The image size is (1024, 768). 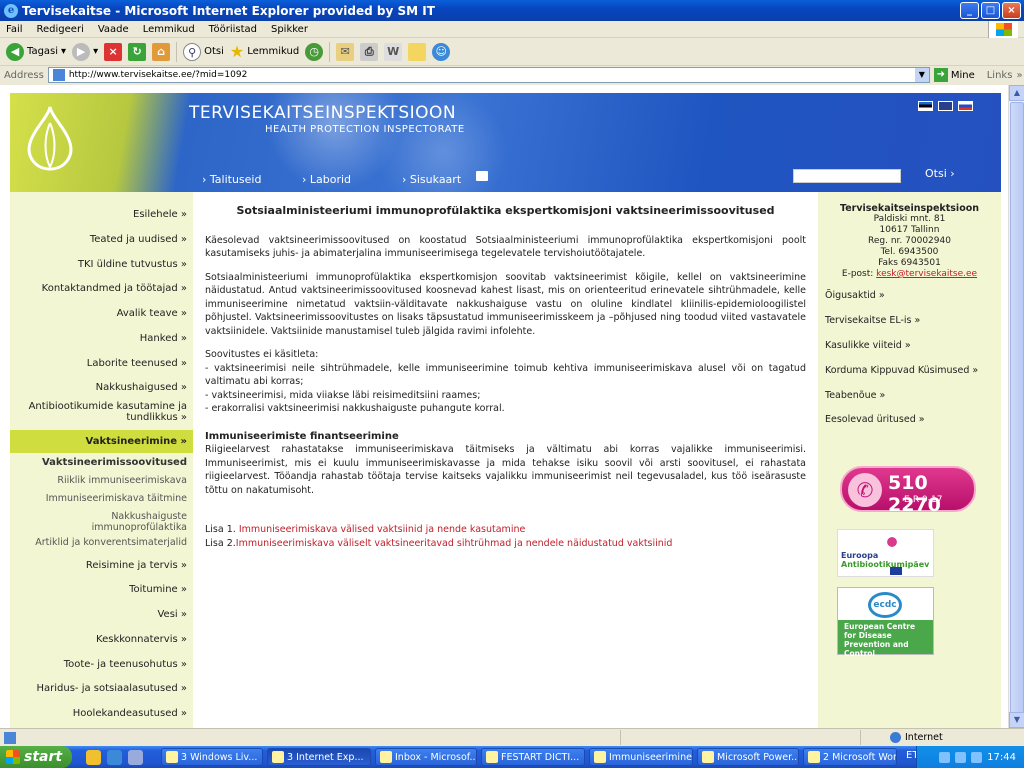 I want to click on leftnav-avalik-teave: Avalik teave », so click(x=107, y=313).